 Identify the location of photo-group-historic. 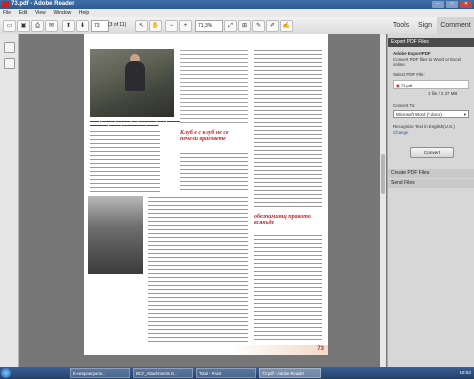
(115, 235).